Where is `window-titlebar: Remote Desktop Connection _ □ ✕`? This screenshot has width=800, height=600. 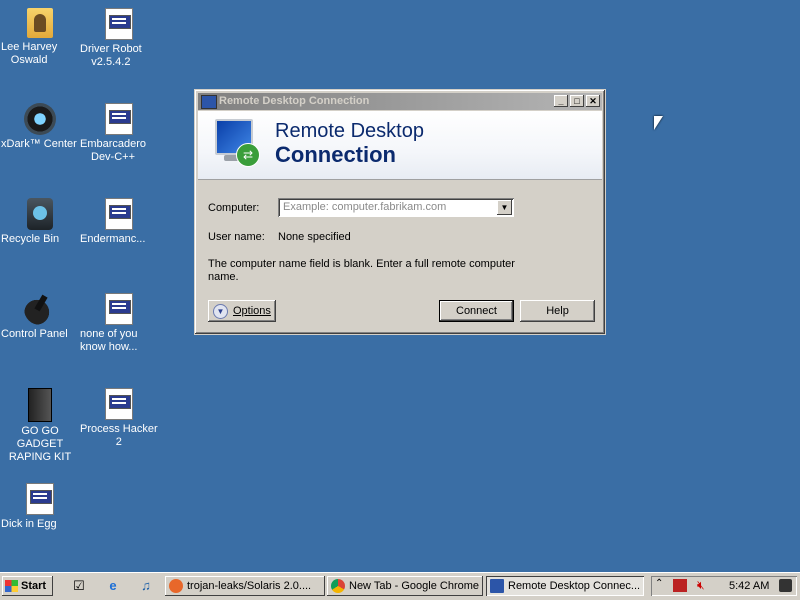
window-titlebar: Remote Desktop Connection _ □ ✕ is located at coordinates (400, 101).